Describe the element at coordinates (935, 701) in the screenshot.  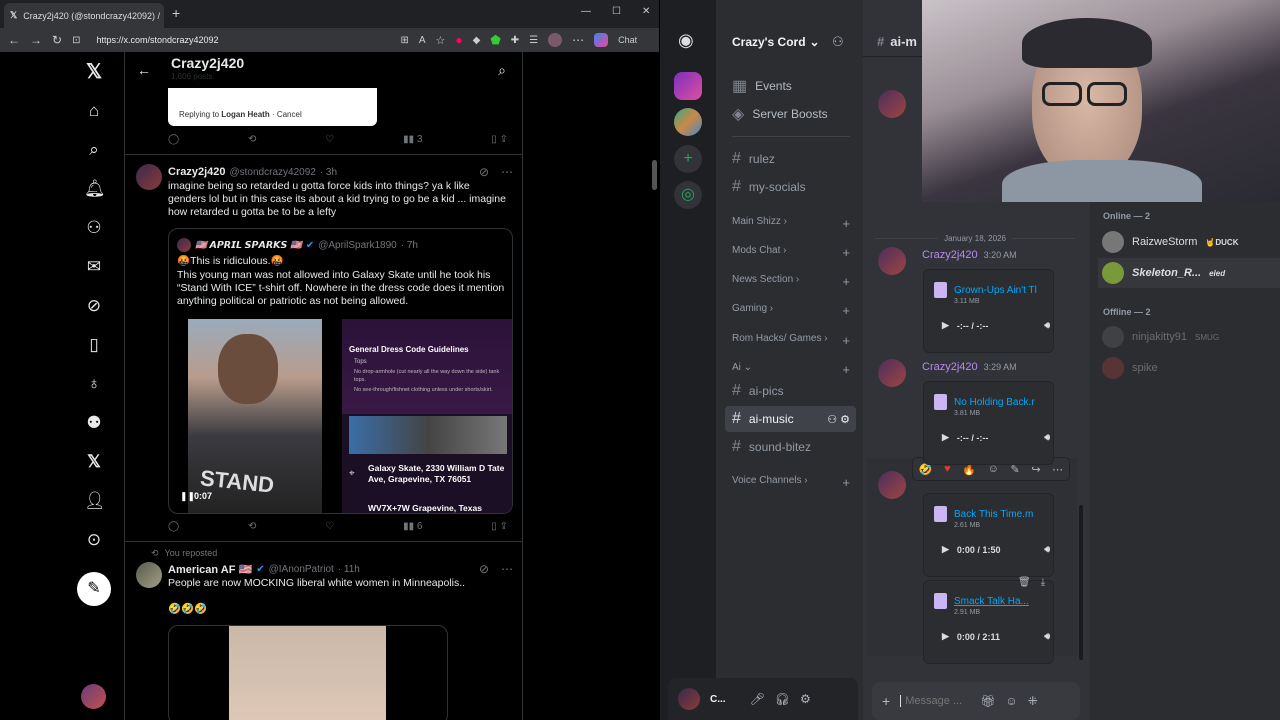
I see `message-input` at that location.